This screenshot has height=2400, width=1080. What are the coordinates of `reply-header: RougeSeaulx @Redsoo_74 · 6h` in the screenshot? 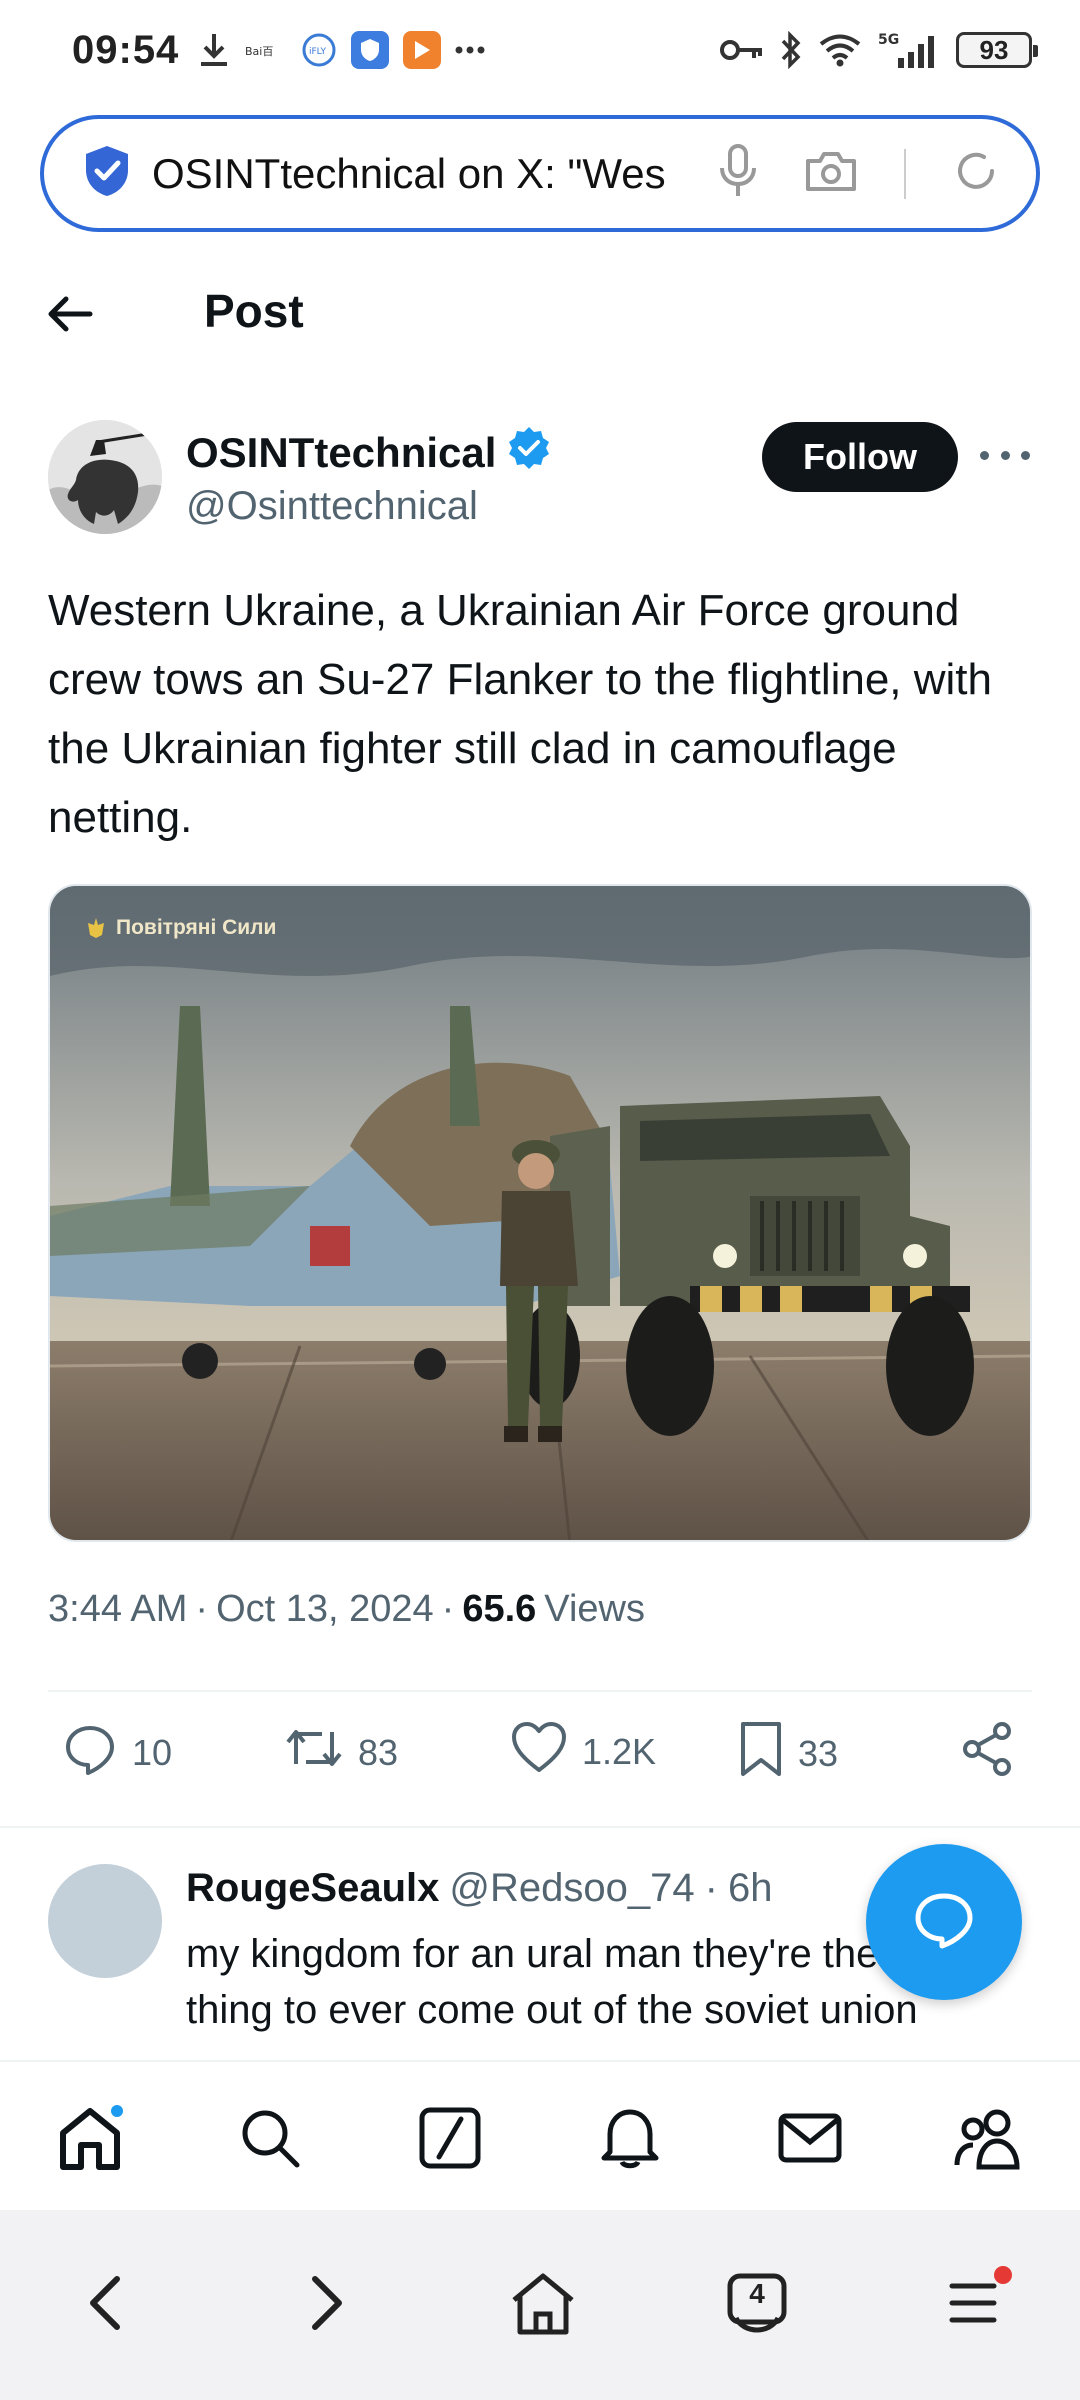 It's located at (479, 1888).